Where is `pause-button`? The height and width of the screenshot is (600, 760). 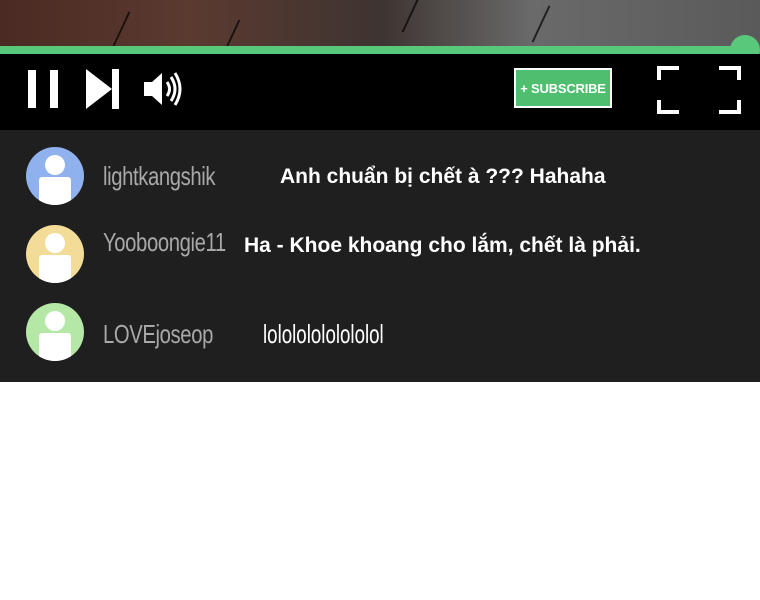
pause-button is located at coordinates (44, 92).